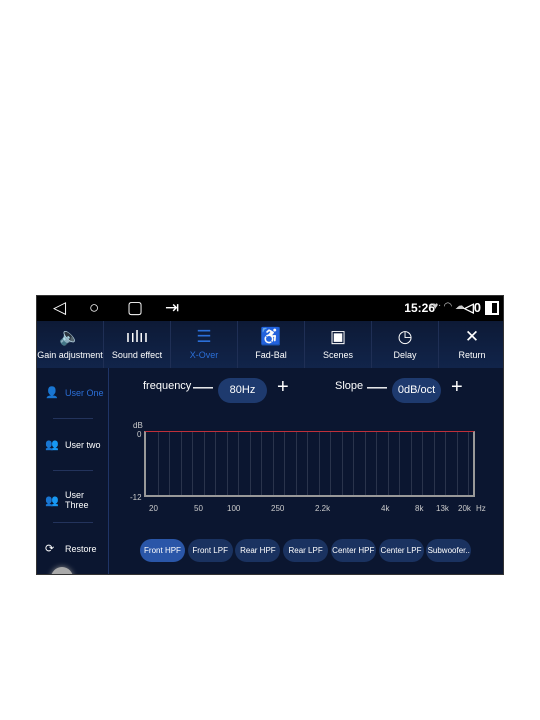 This screenshot has width=540, height=720. I want to click on x-tick-label: 250, so click(278, 508).